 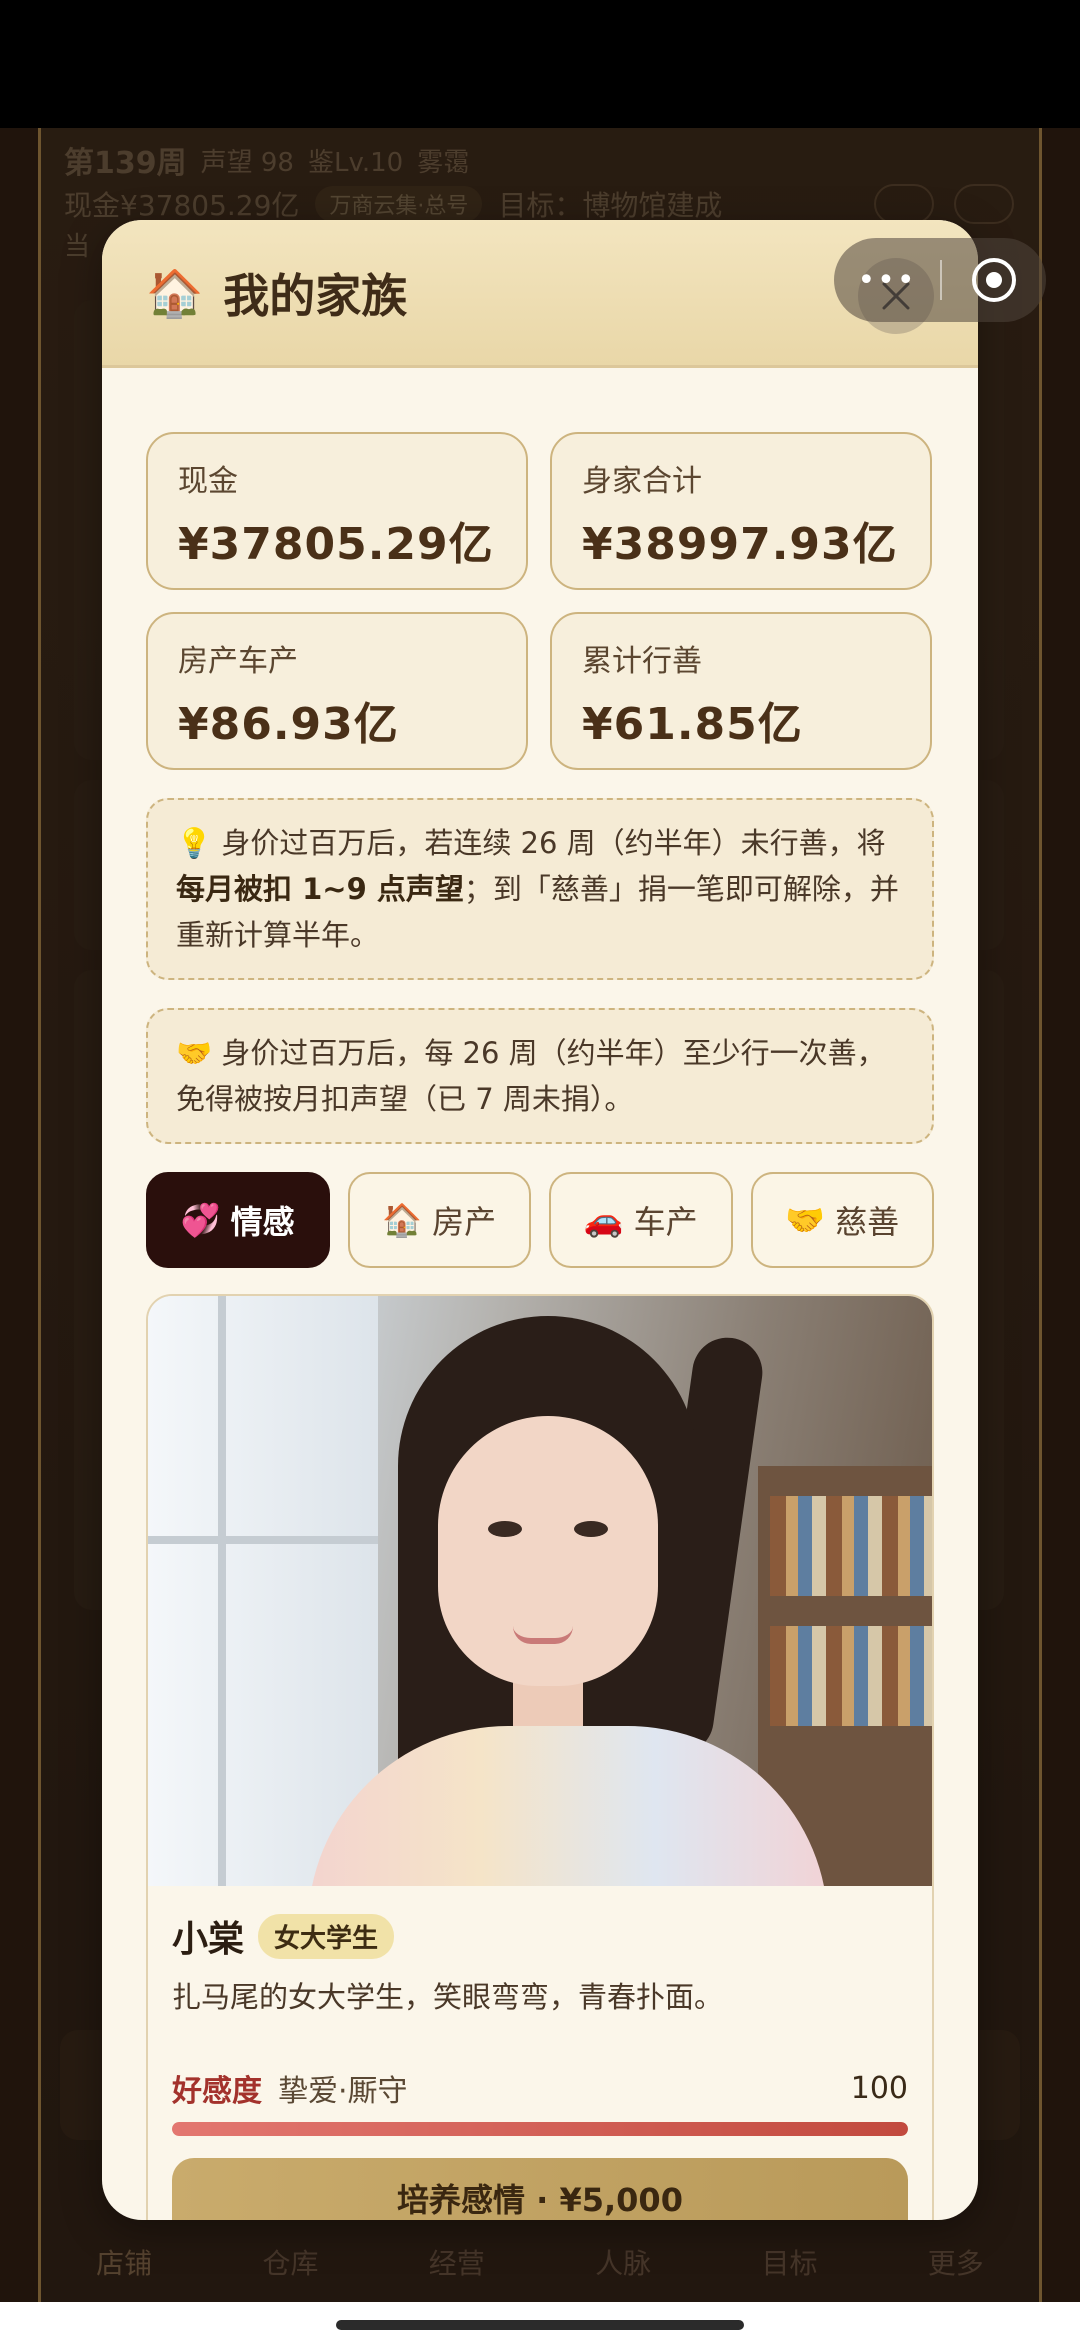 I want to click on more-dots-icon: •••, so click(x=887, y=280).